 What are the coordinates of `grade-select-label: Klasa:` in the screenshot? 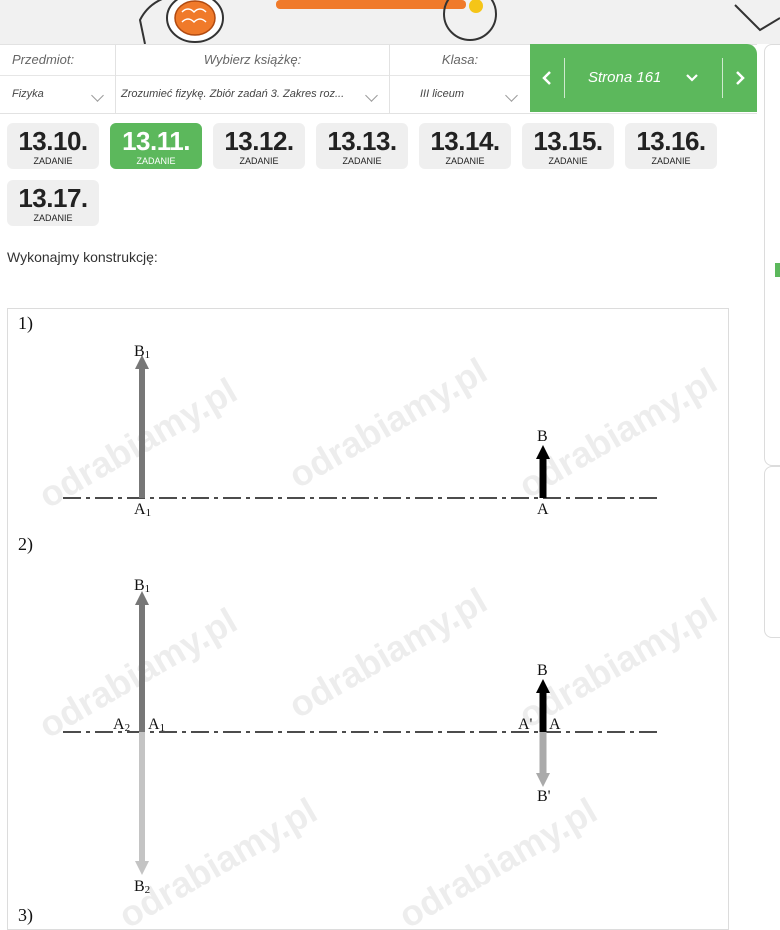 It's located at (460, 60).